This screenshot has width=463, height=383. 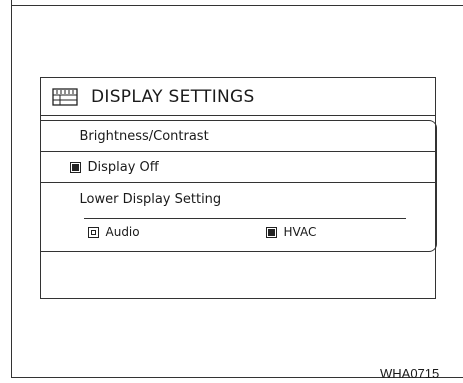 I want to click on figure-code: WHA0715, so click(x=410, y=373).